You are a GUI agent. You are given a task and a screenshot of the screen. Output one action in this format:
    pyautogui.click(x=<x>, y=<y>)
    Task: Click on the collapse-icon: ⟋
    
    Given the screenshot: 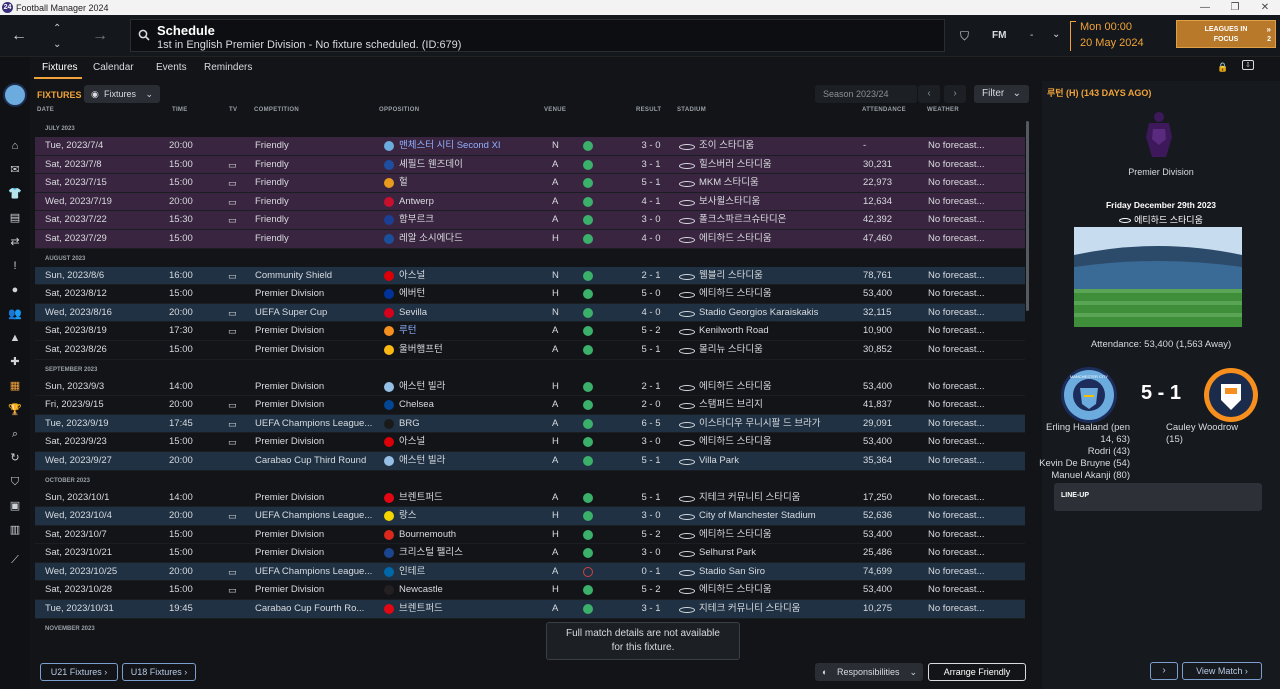 What is the action you would take?
    pyautogui.click(x=15, y=560)
    